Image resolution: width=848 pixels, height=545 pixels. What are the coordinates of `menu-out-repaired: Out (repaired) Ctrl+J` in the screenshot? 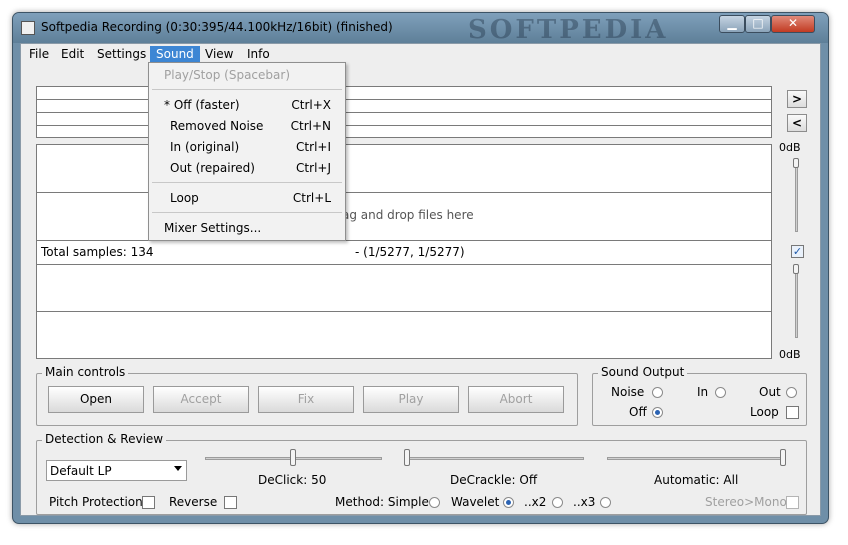 It's located at (247, 168).